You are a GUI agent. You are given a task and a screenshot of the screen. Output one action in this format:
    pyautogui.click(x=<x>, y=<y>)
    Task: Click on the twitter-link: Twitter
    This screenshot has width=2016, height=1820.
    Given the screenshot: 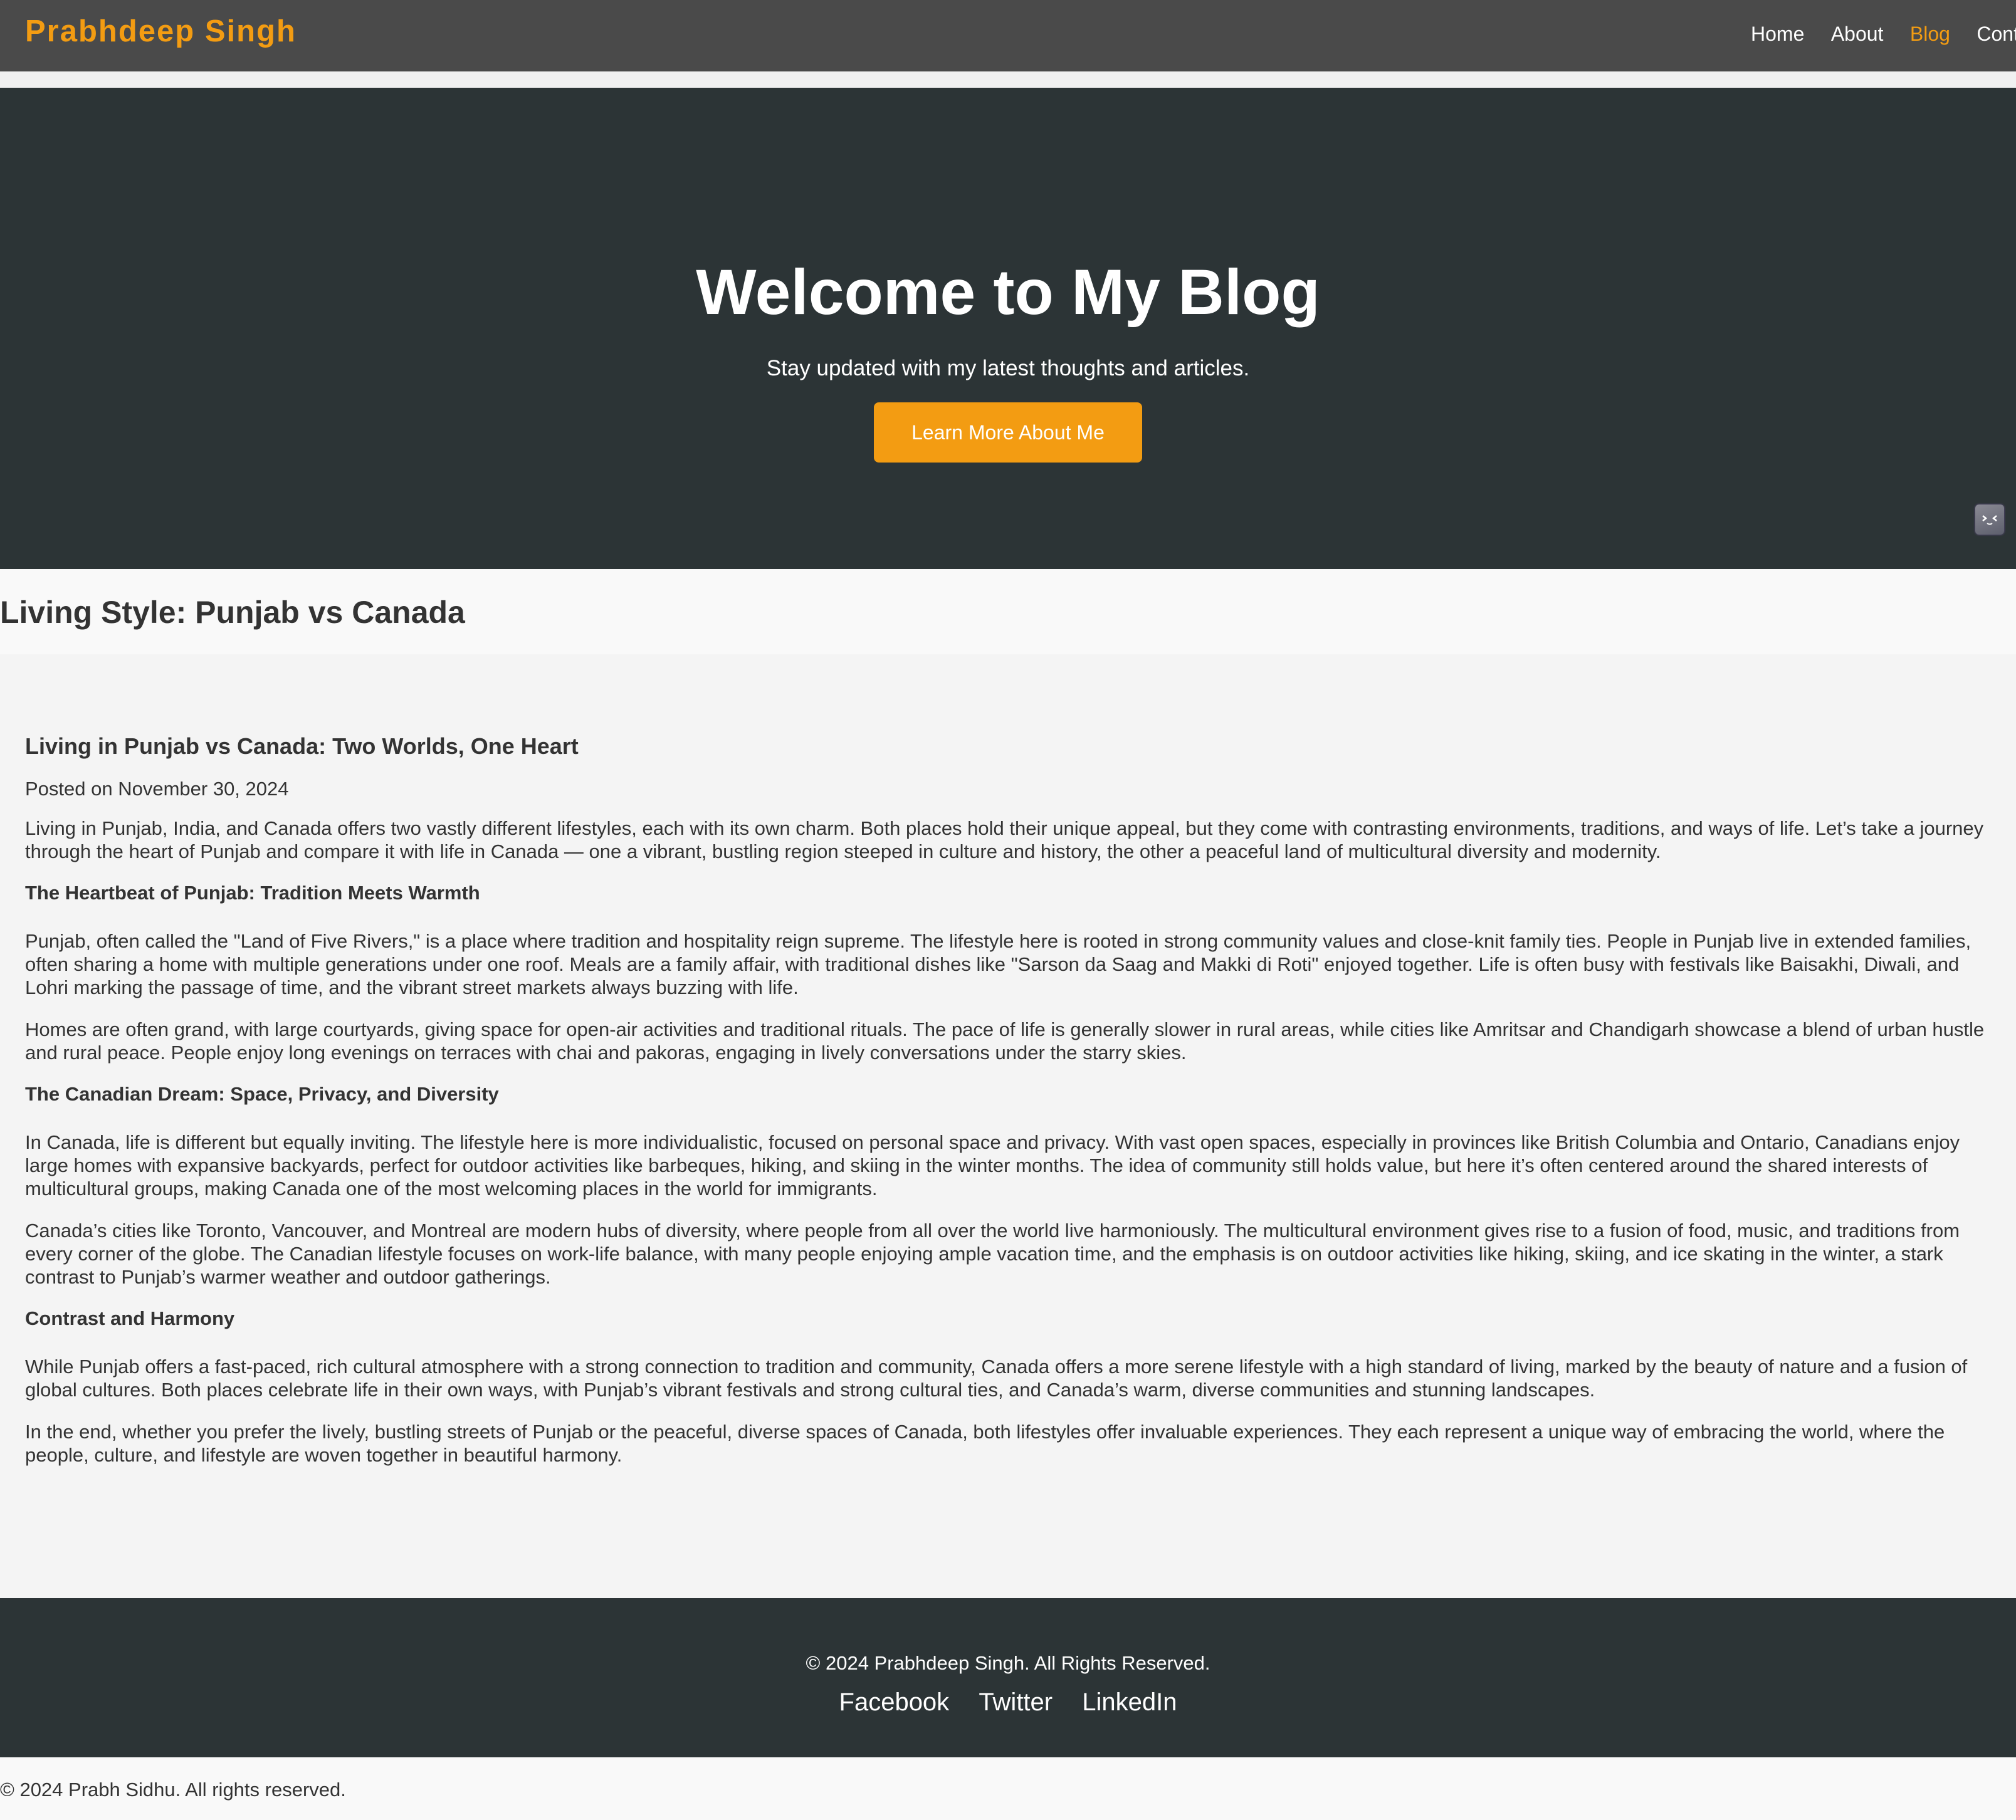 What is the action you would take?
    pyautogui.click(x=1016, y=1702)
    